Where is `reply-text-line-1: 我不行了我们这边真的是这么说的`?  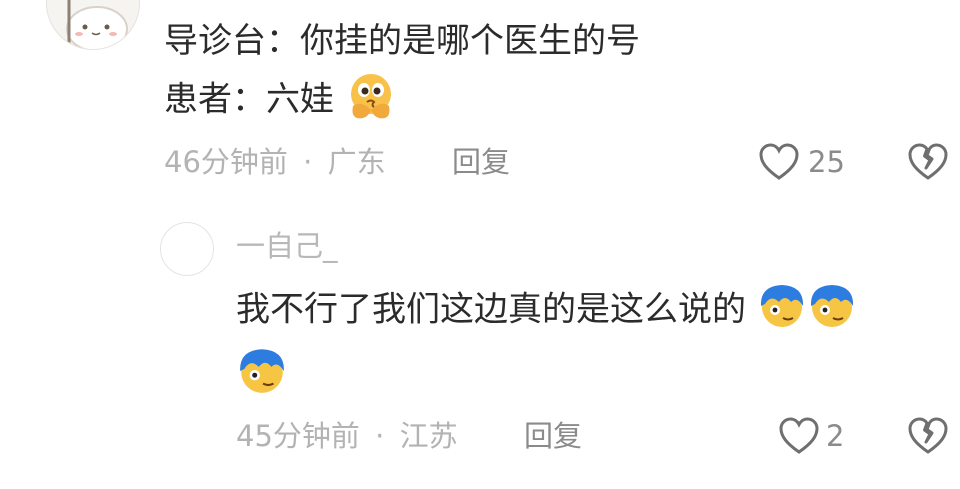 reply-text-line-1: 我不行了我们这边真的是这么说的 is located at coordinates (546, 307).